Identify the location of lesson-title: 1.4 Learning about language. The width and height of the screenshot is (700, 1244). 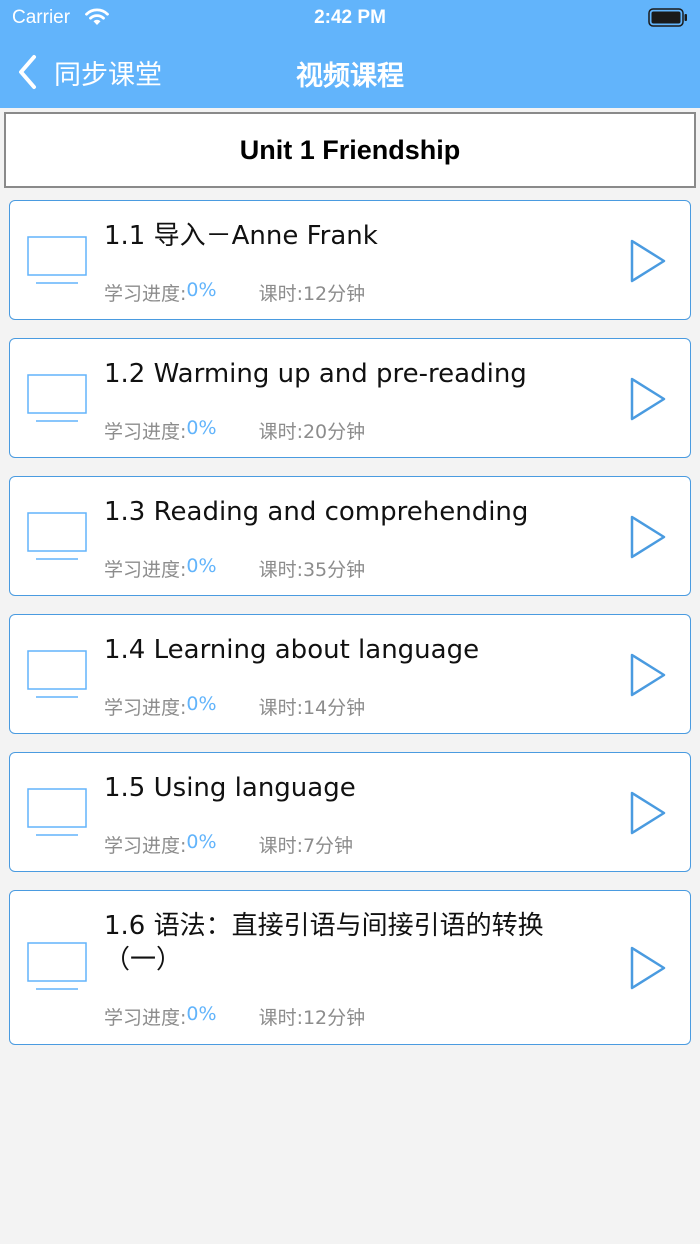
(292, 650).